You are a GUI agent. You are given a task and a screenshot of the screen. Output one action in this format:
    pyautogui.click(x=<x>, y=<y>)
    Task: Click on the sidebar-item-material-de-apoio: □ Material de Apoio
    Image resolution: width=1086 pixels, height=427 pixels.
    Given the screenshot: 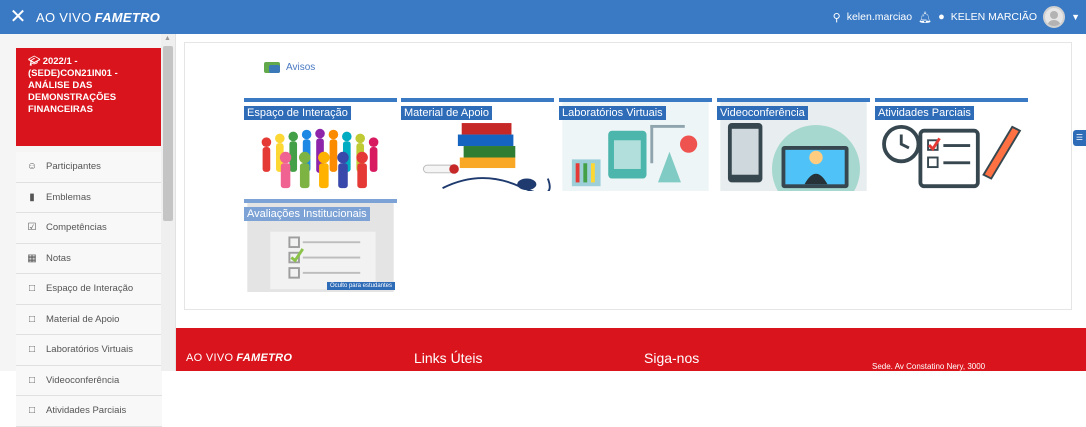 What is the action you would take?
    pyautogui.click(x=89, y=319)
    